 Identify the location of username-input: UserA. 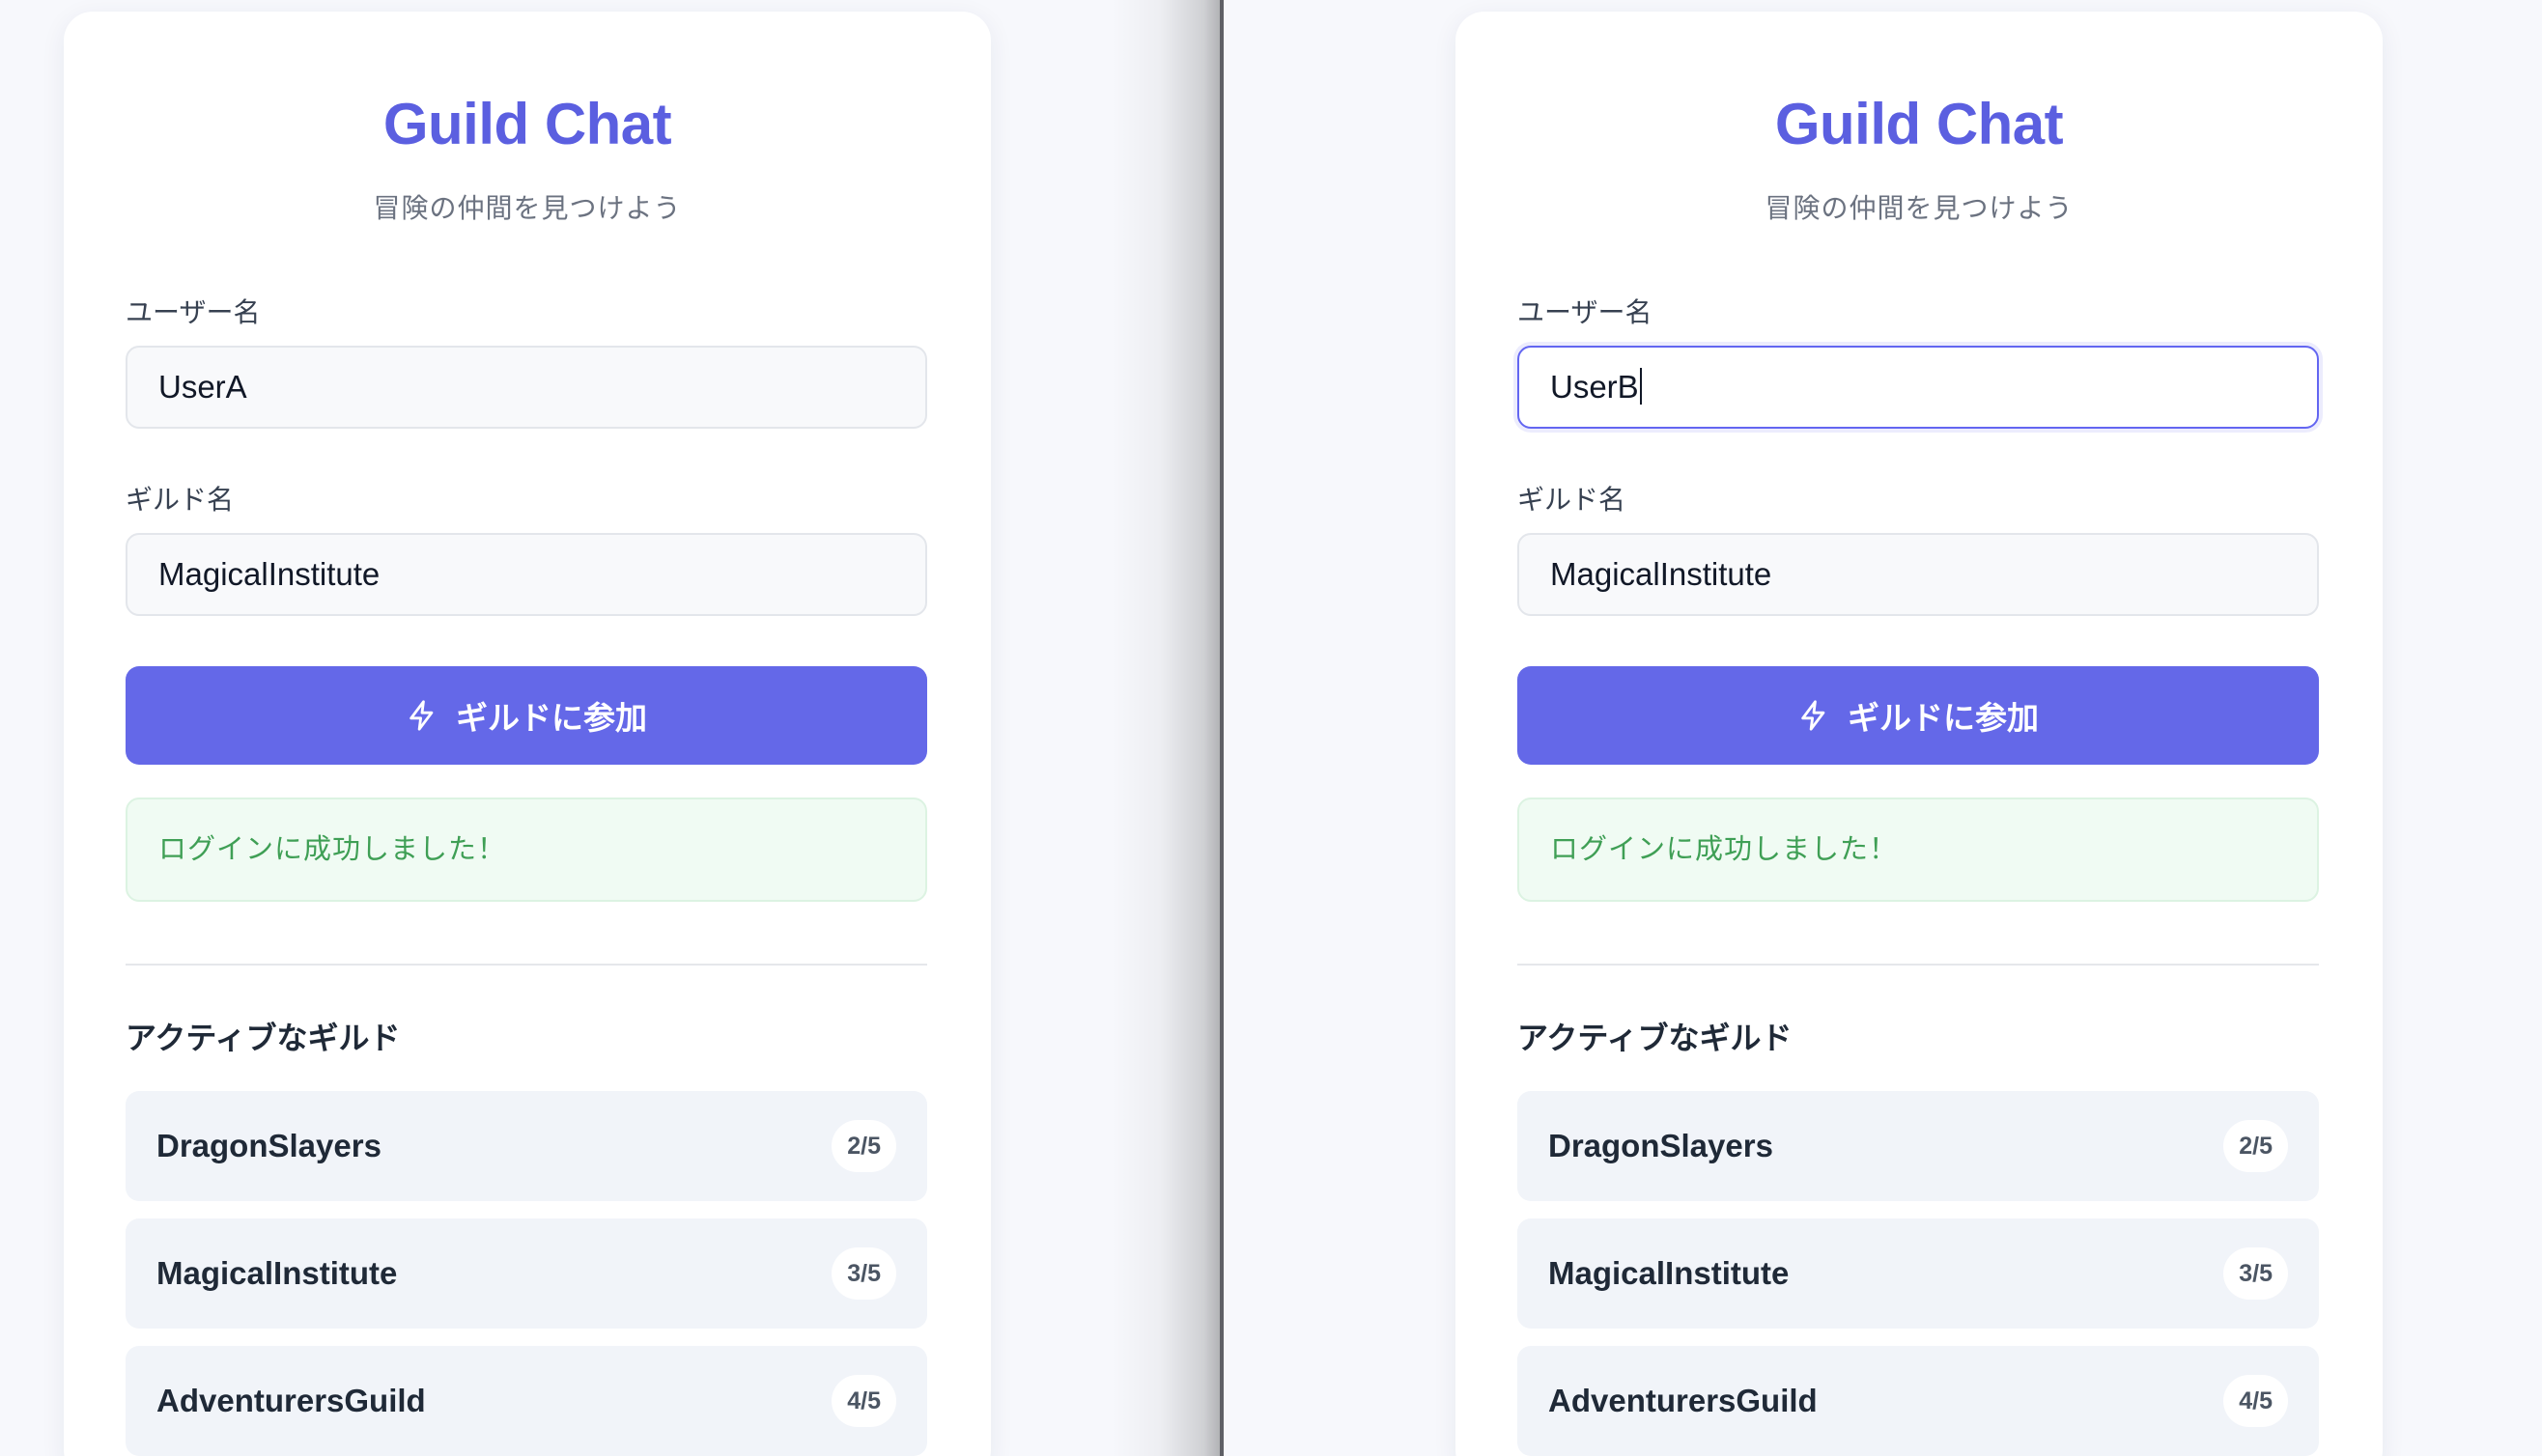
(526, 388).